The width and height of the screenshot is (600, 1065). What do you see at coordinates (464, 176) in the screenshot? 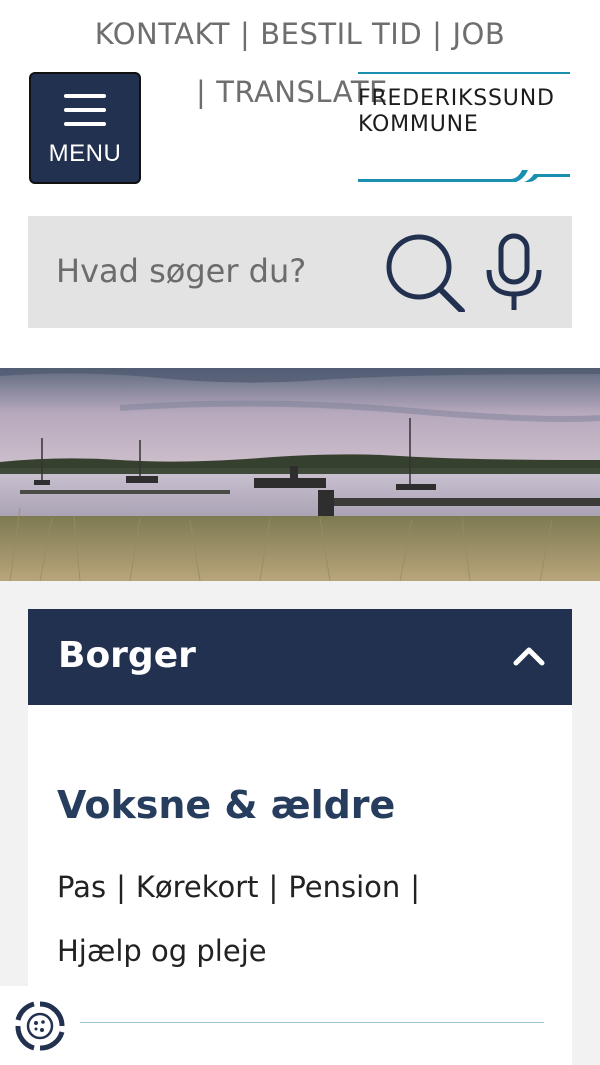
I see `logo-wave-icon` at bounding box center [464, 176].